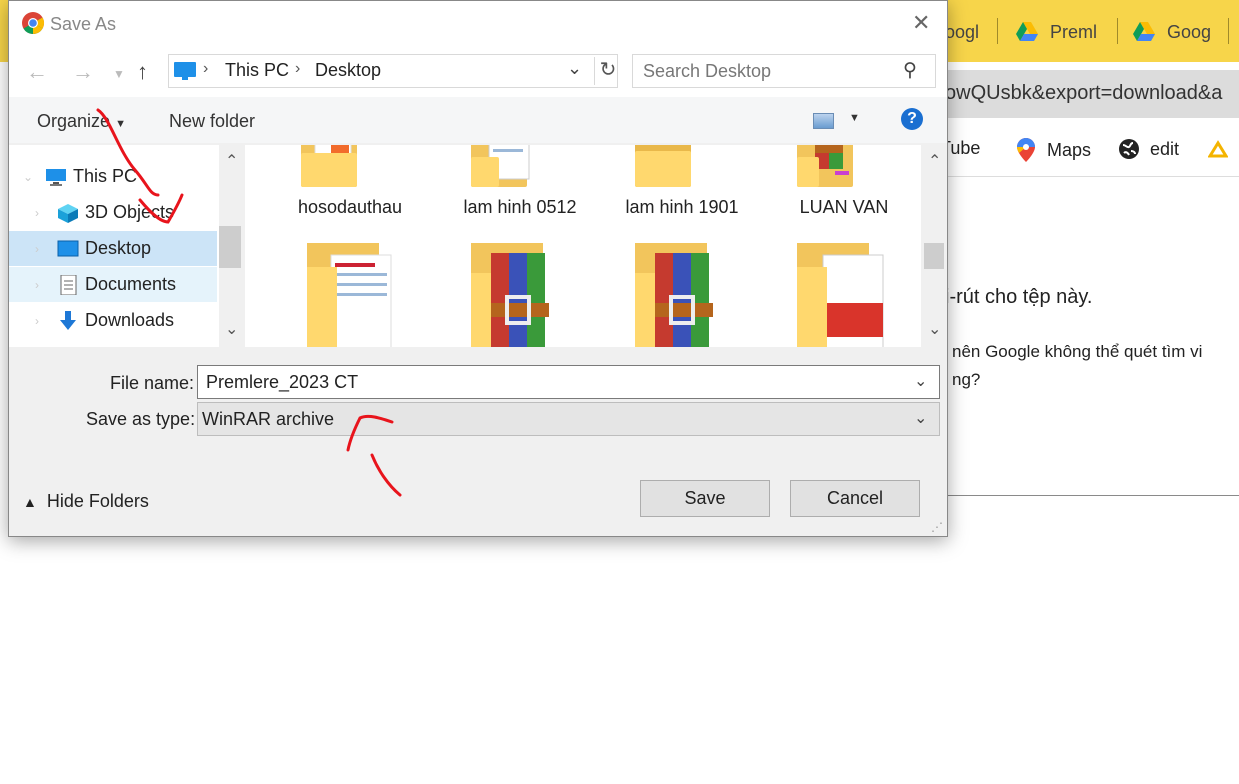 The image size is (1239, 784). I want to click on nav-item-desktop: › Desktop, so click(113, 248).